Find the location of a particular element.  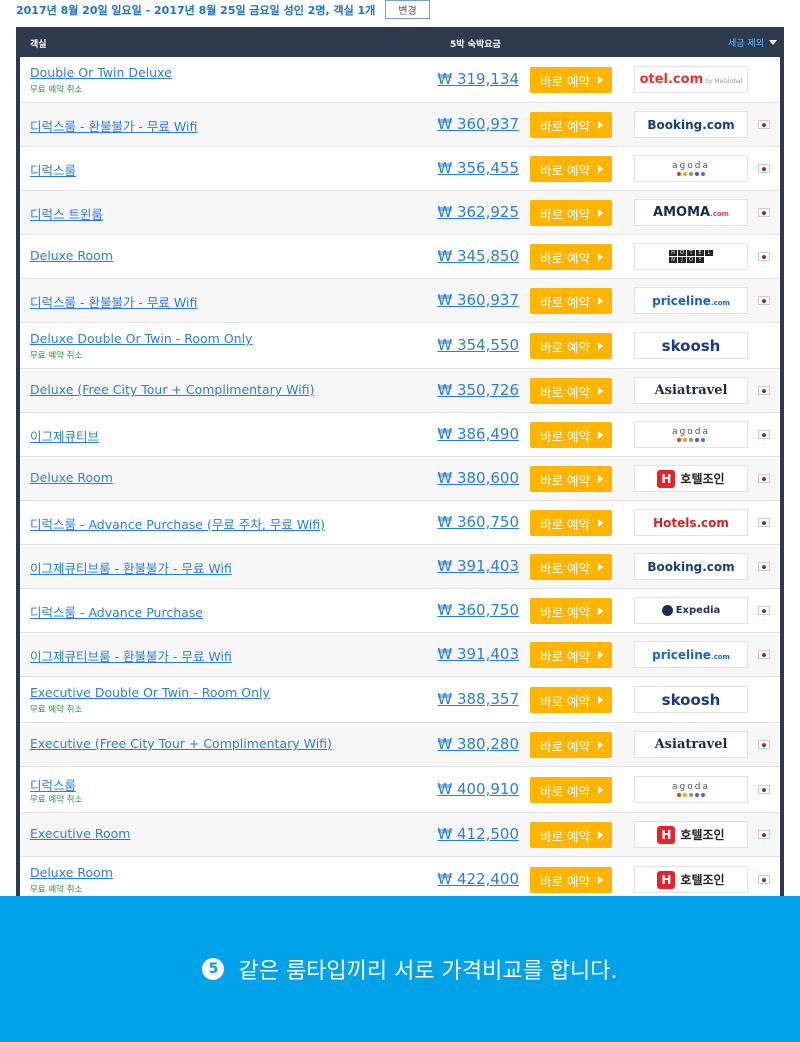

room-type-link: 이그제큐티브 is located at coordinates (64, 435).